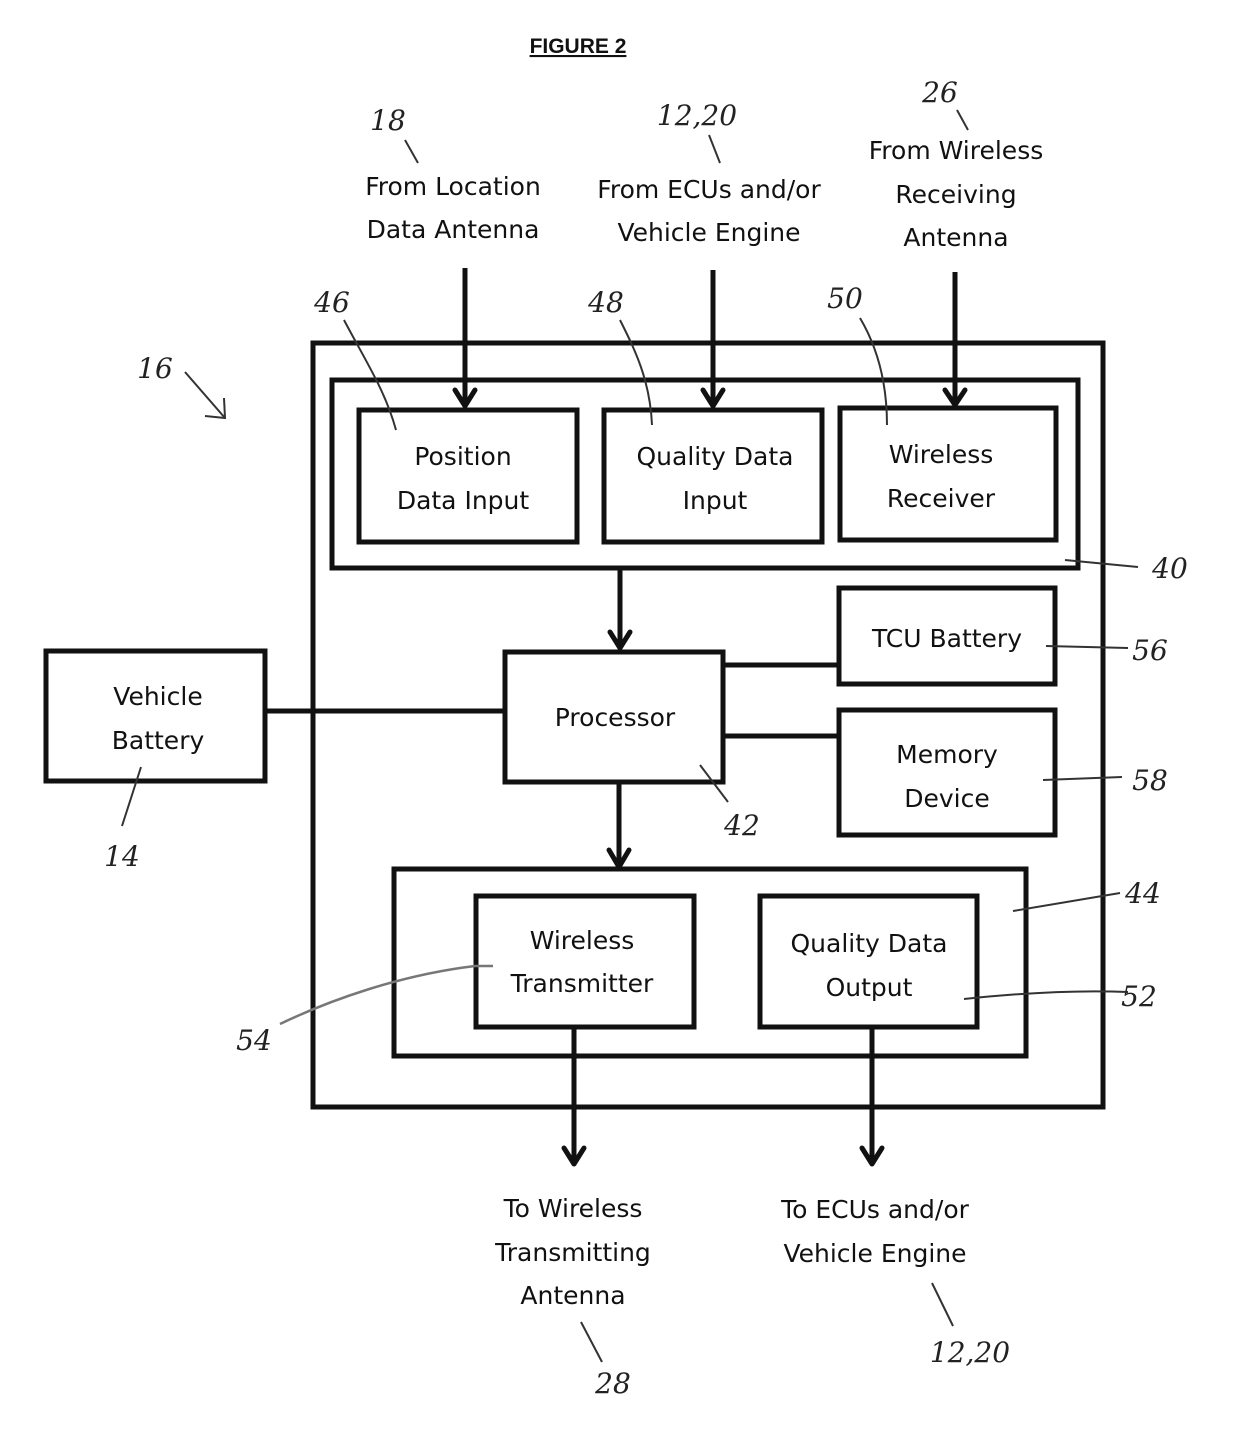 This screenshot has width=1240, height=1447. What do you see at coordinates (956, 150) in the screenshot?
I see `input-label-line: From Wireless` at bounding box center [956, 150].